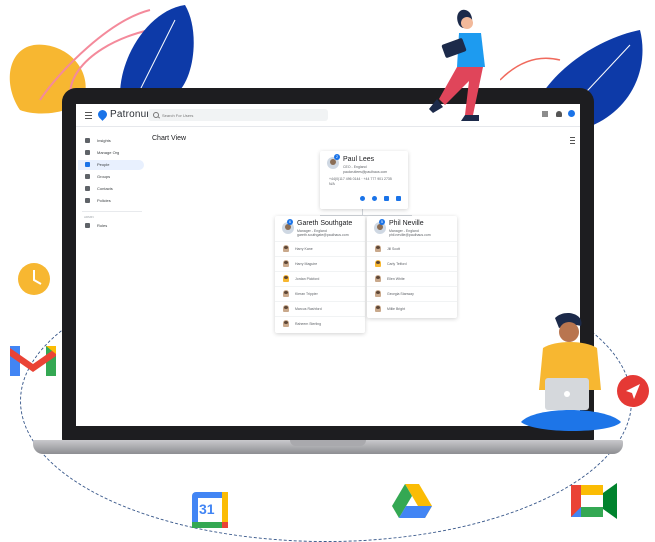  I want to click on reports-count-badge: 6, so click(290, 222).